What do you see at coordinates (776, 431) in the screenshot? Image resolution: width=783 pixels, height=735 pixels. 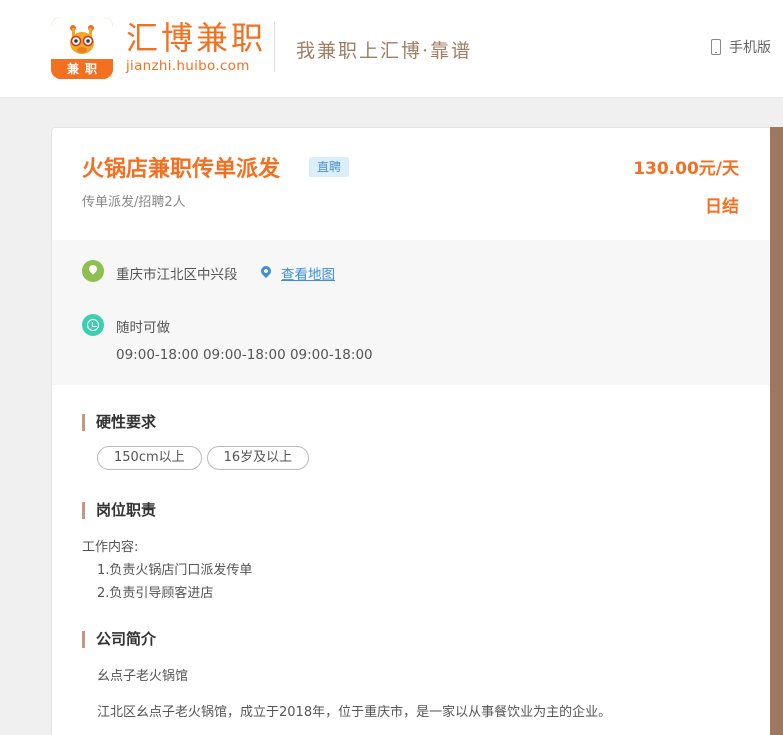 I see `right-side-bar` at bounding box center [776, 431].